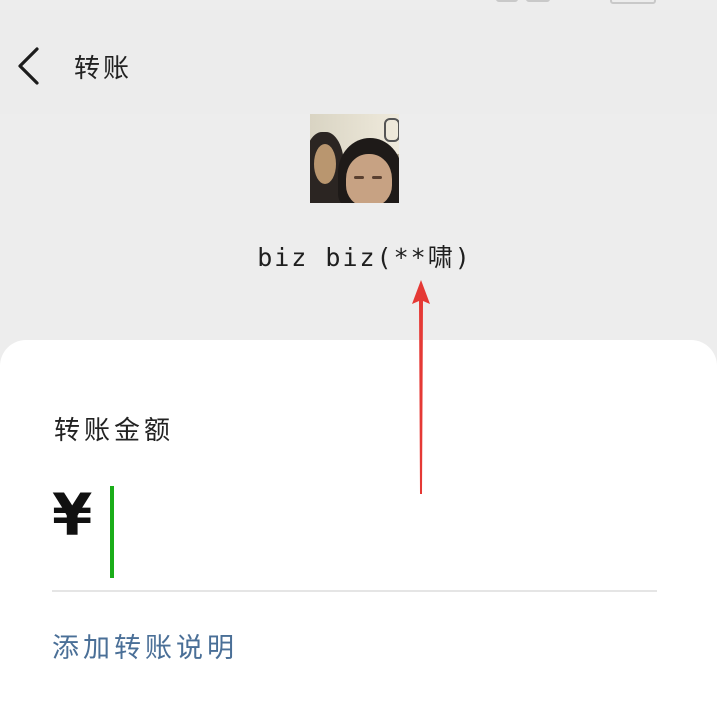 The height and width of the screenshot is (716, 717). Describe the element at coordinates (633, 2) in the screenshot. I see `battery-icon` at that location.